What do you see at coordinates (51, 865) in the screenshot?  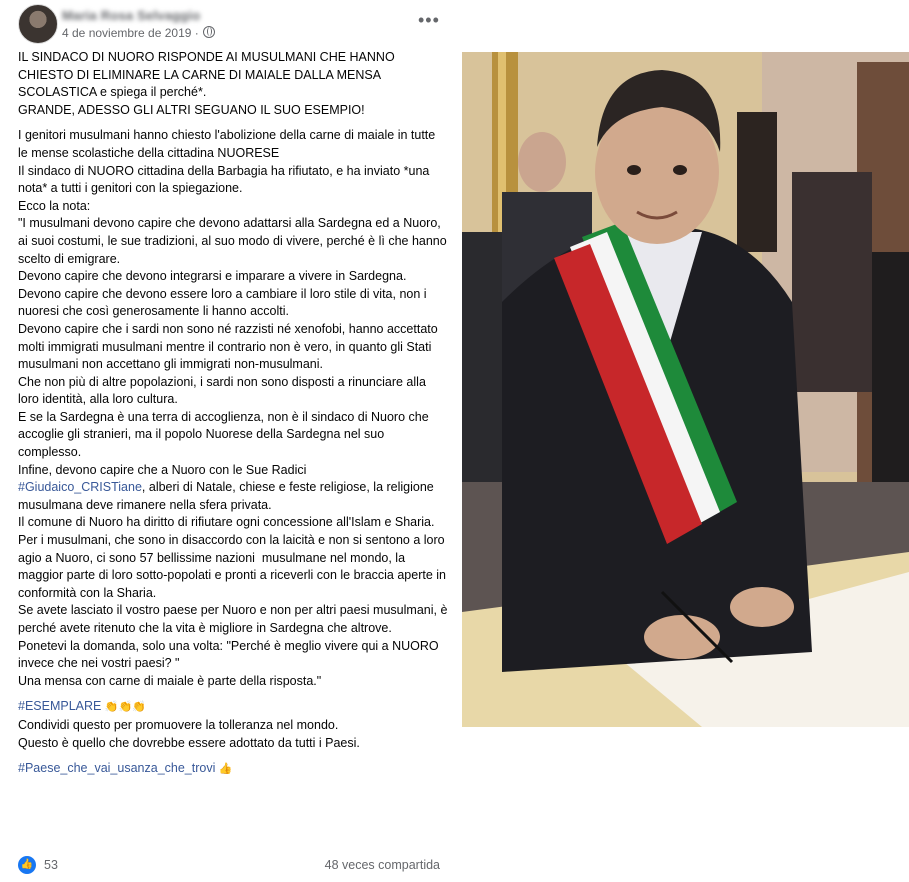 I see `reaction-count: 53` at bounding box center [51, 865].